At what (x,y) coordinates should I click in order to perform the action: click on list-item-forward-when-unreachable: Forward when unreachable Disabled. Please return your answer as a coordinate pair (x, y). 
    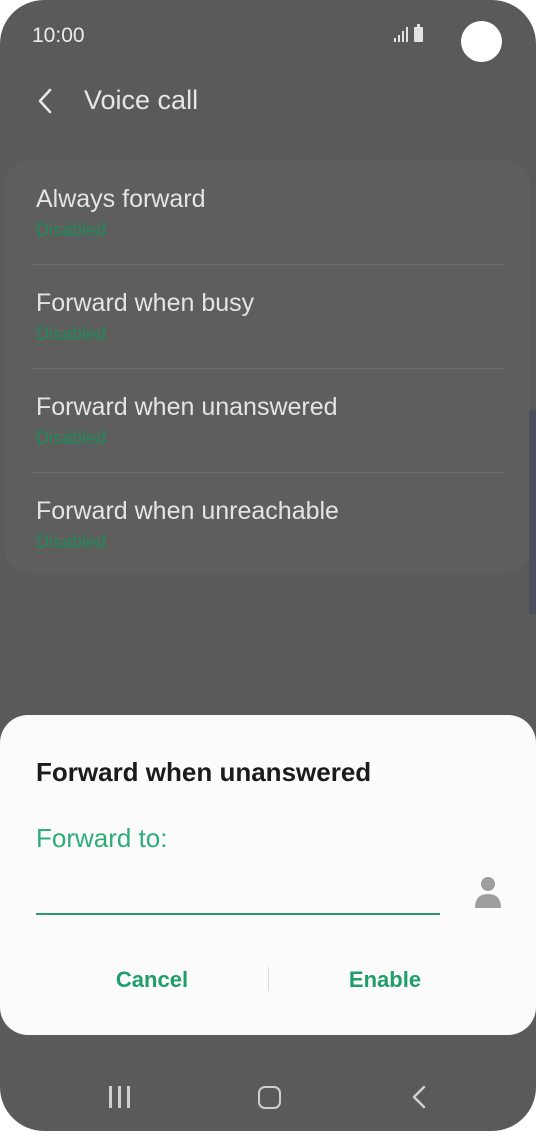
    Looking at the image, I should click on (267, 524).